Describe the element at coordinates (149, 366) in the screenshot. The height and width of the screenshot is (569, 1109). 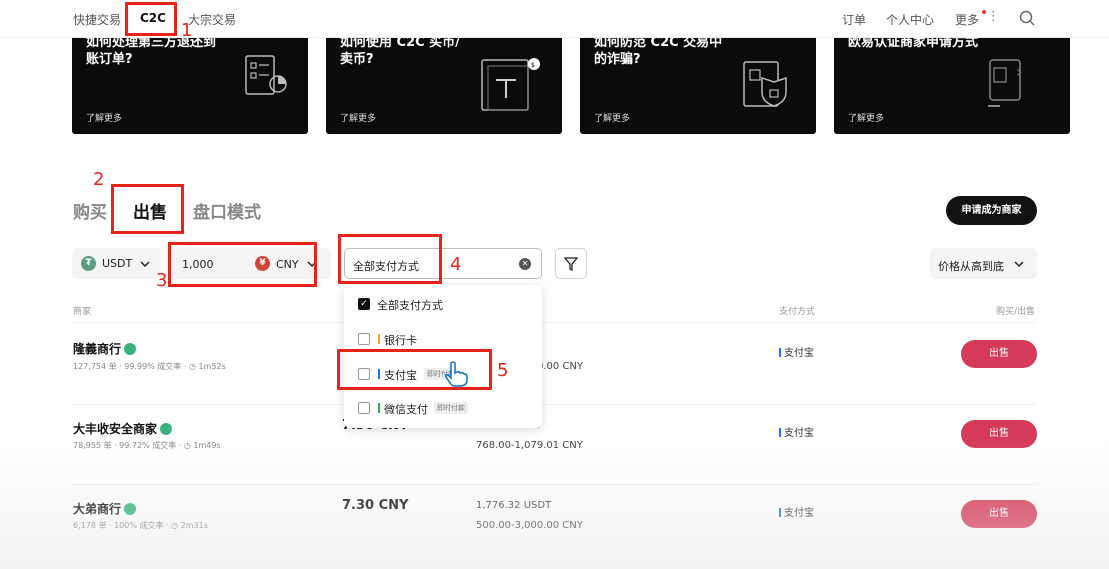
I see `merchant-stats: 127,754 单 · 99.99% 成交率 · ◷ 1m52s` at that location.